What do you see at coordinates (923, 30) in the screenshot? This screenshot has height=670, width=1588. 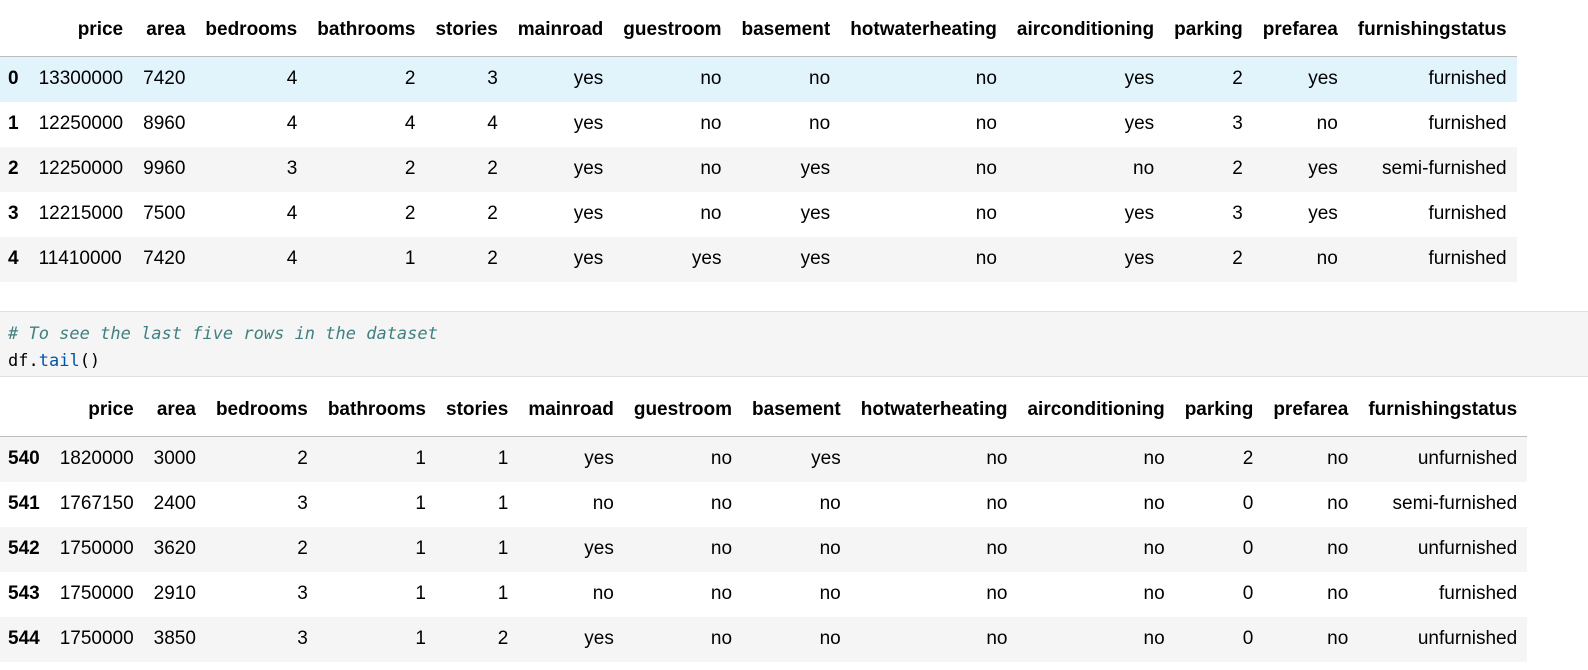 I see `column-header-hotwaterheating: hotwaterheating` at bounding box center [923, 30].